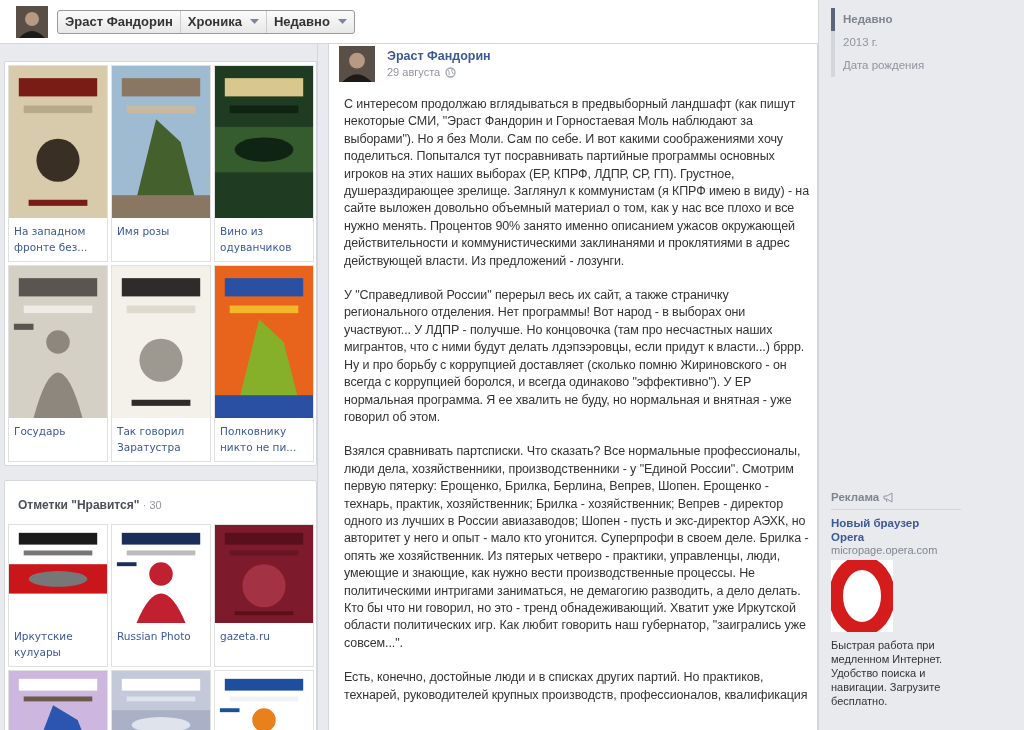 This screenshot has width=1024, height=730. Describe the element at coordinates (577, 183) in the screenshot. I see `post-paragraph: С интересом продолжаю вглядываться в предвыборный ландшафт (как пишут некоторые СМИ, "Эраст Фандорин и Горностаевая Моль наблюдают за выборами"). Но я без Моли. Сам по себе. И вот какими соображениями хочу поделиться. Попытался тут посравнивать партийные программы основных игроков на этих наших выборах (ЕР, КПРФ, ЛДПР, СР, ГП). Грустное, душераздирающее зрелище. Заглянул к коммунистам (я КПРФ имею в виду) - на сайте выложен довольно объемный материал о том, как у нас все плохо и все нужно менять. Процентов 90% занято именно описанием ужасов окружающей действительности и коммунистическими заклинанями и проклятиями в адрес действующей власти. Из предложений - лозунги.` at that location.